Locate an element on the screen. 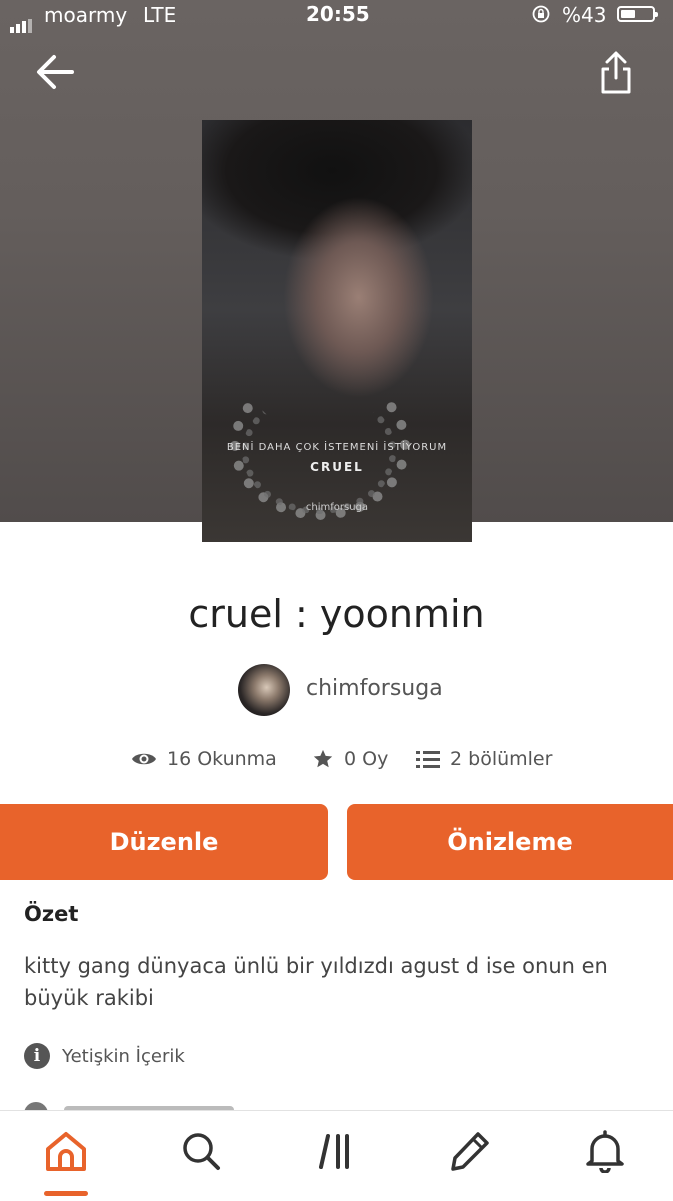  parts-count: 2 bölümler is located at coordinates (501, 759).